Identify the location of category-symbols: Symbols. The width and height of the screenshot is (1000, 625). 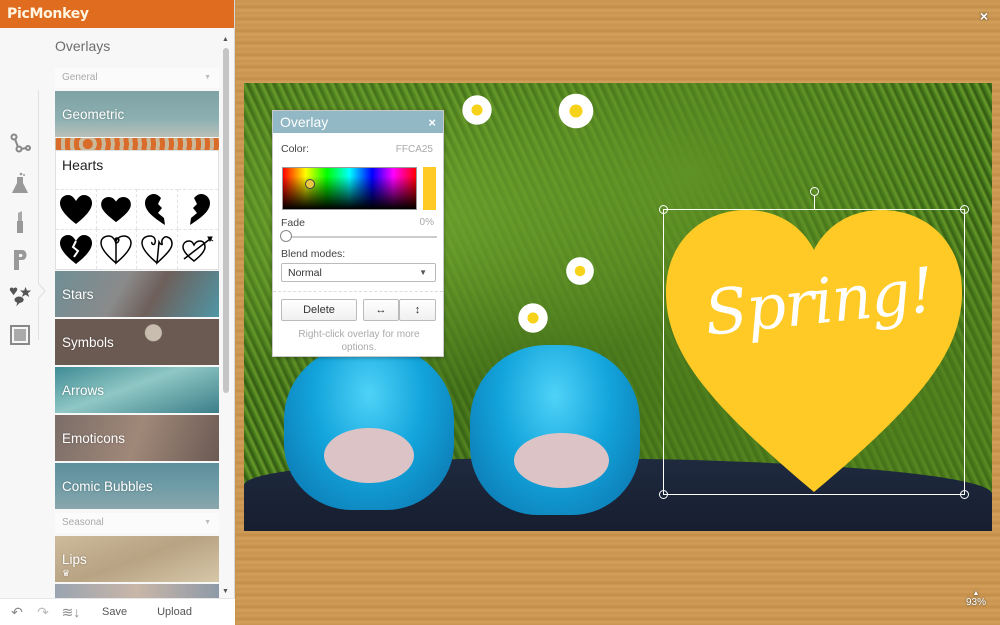
(137, 342).